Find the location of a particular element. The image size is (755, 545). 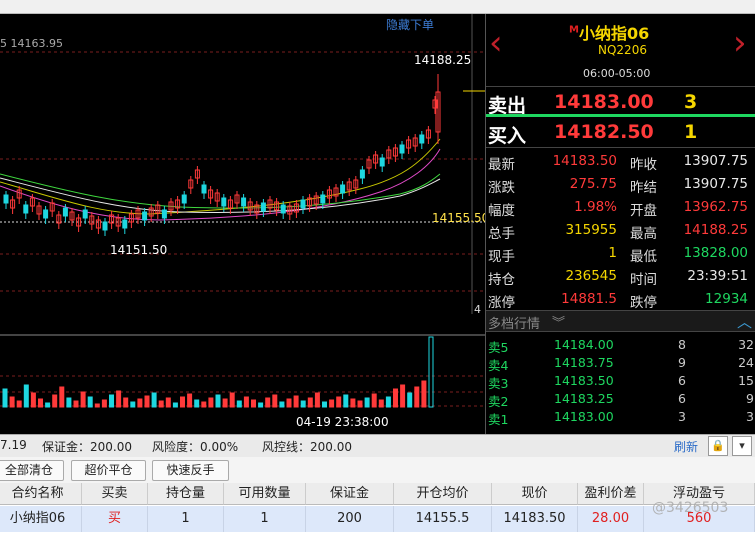

stat-value: 275.75 is located at coordinates (593, 184).